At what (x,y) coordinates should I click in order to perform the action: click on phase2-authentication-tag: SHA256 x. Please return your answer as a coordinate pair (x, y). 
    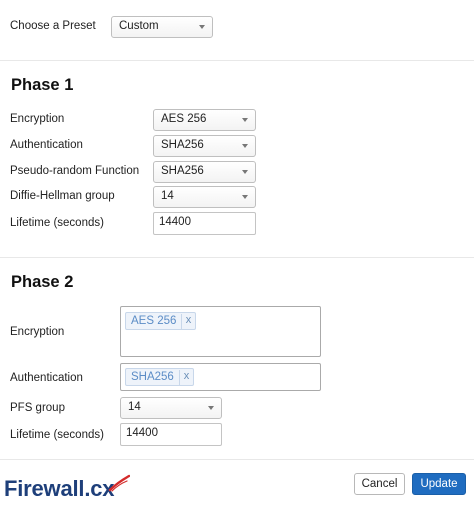
    Looking at the image, I should click on (159, 377).